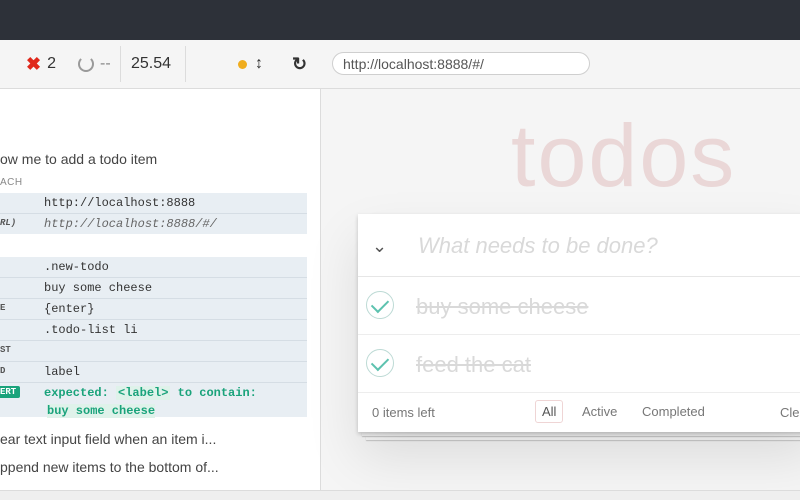 This screenshot has height=500, width=800. What do you see at coordinates (8, 223) in the screenshot?
I see `command-name: RL)` at bounding box center [8, 223].